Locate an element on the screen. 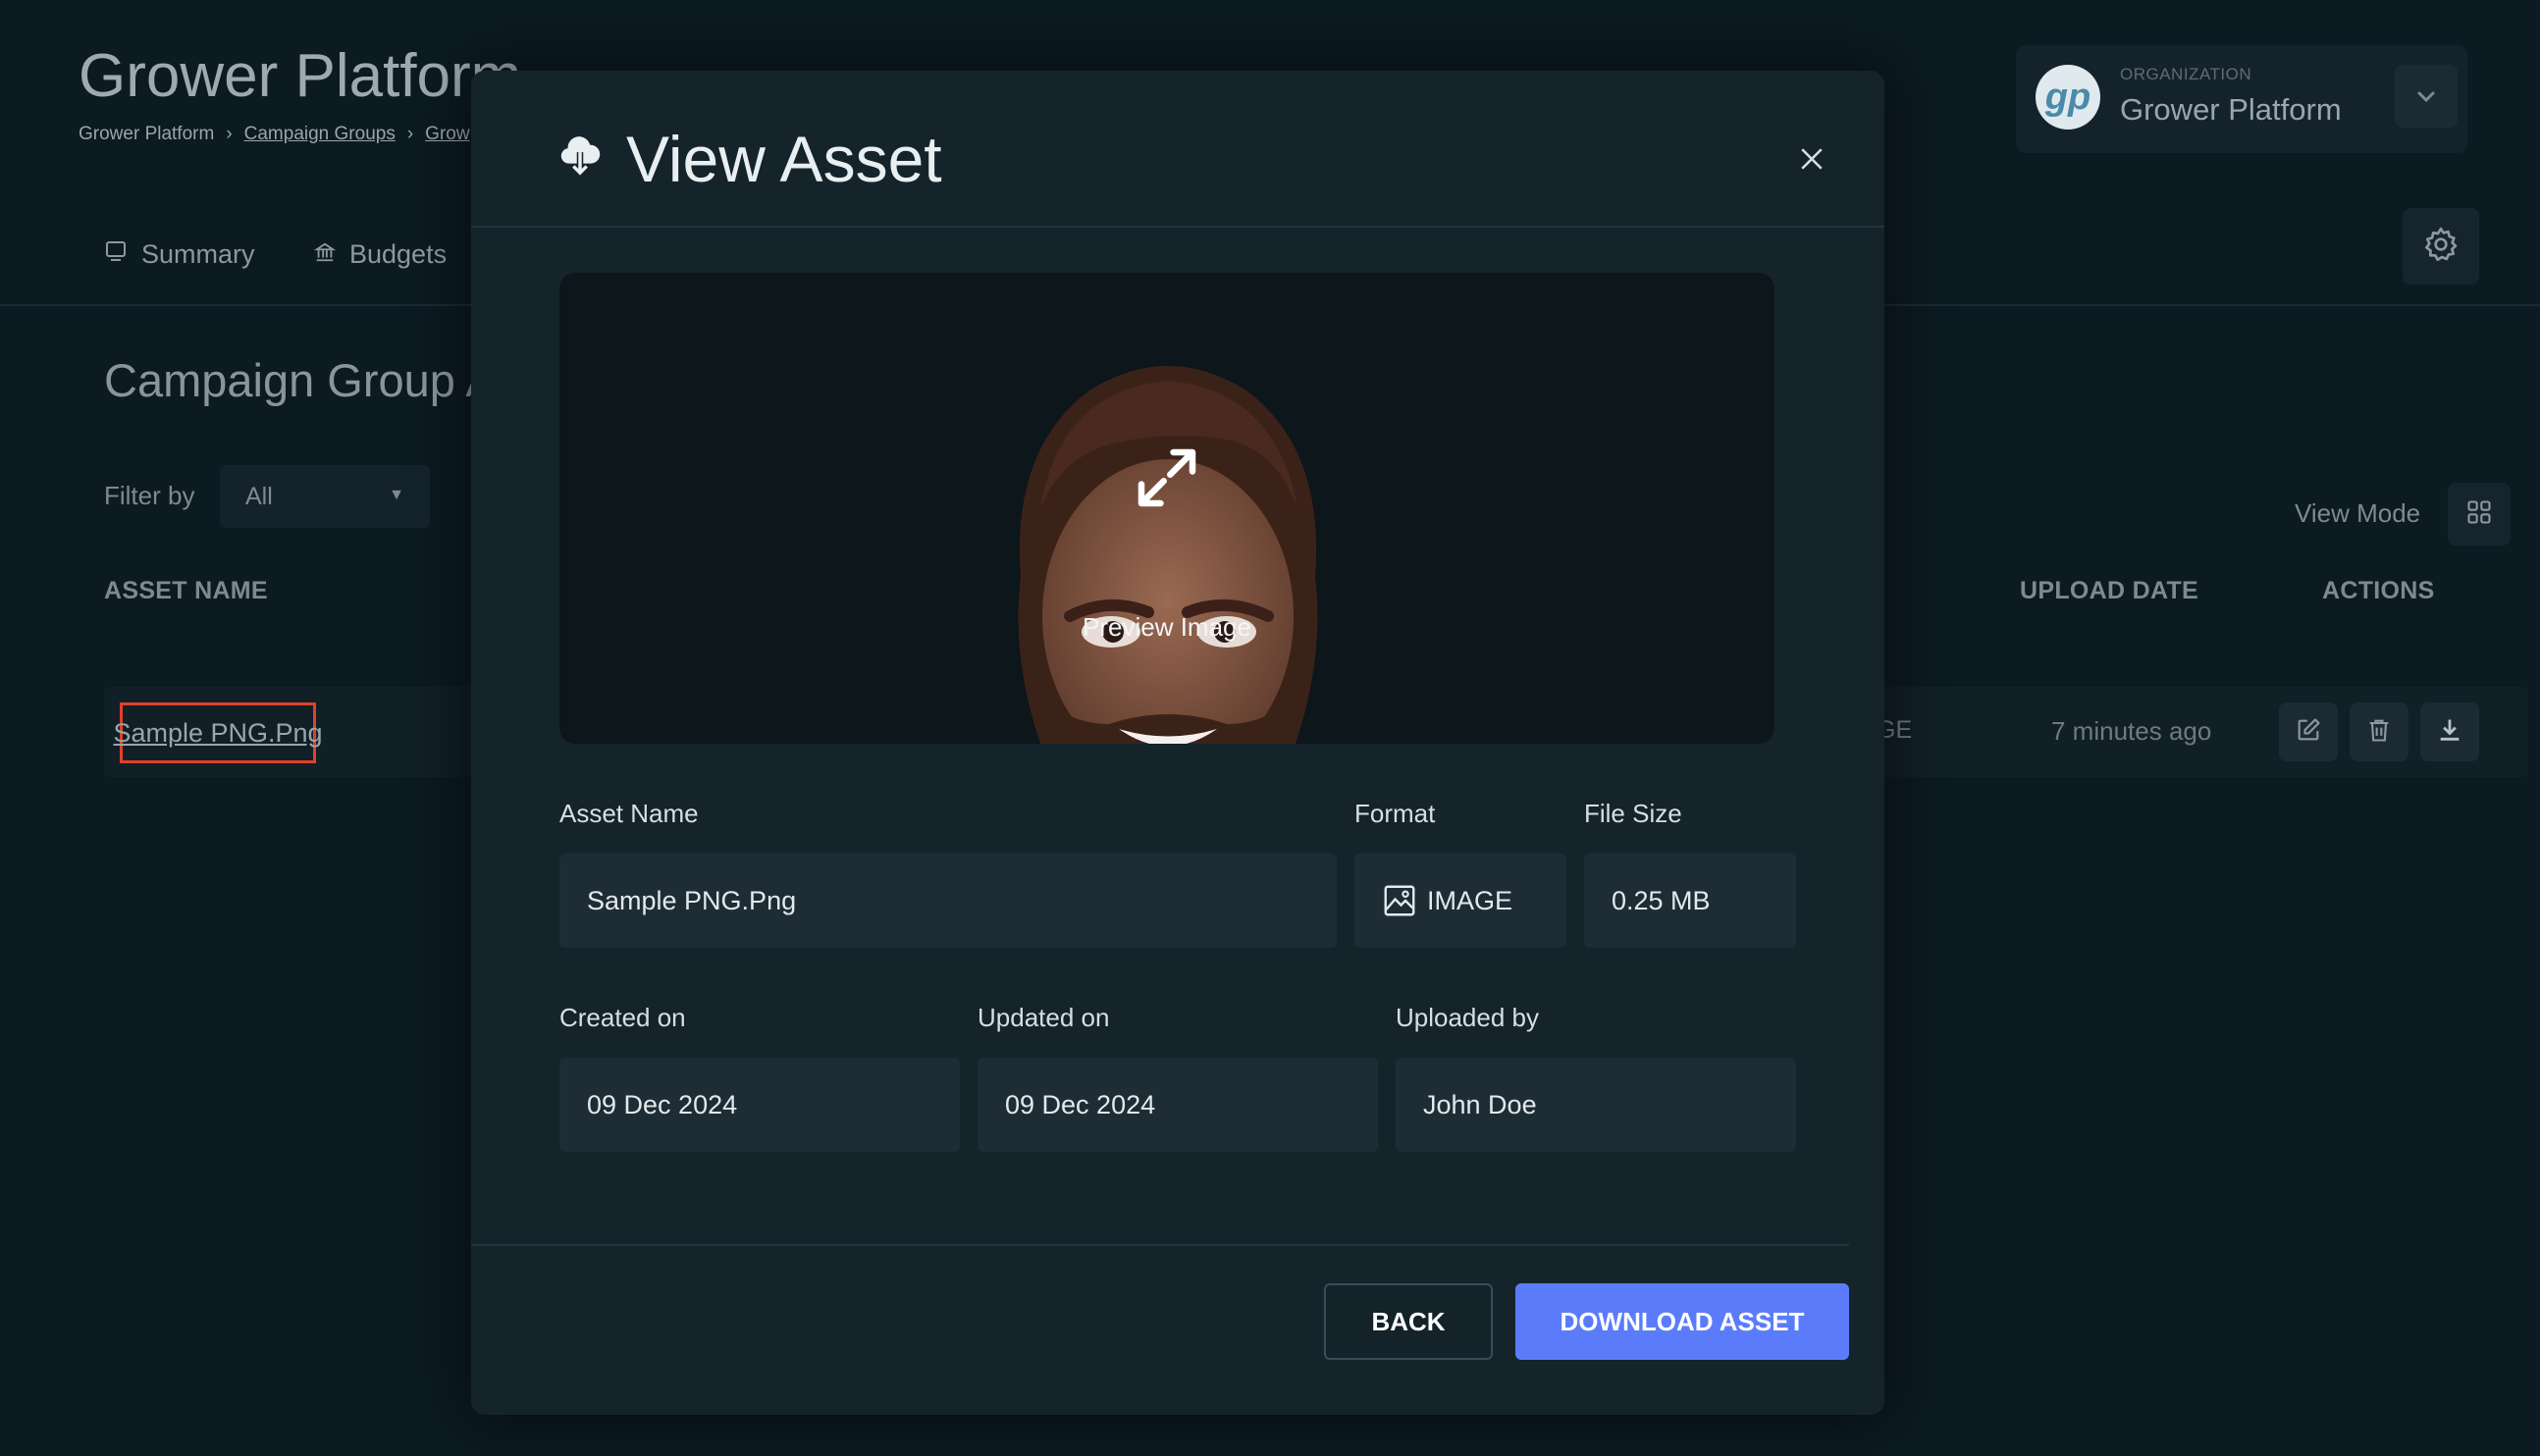 This screenshot has width=2540, height=1456. tab-summary-label: Summary is located at coordinates (198, 254).